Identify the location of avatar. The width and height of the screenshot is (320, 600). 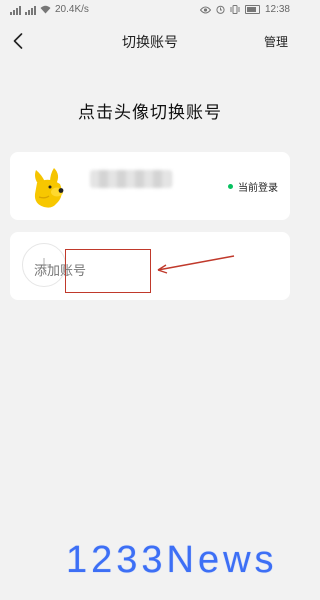
(49, 188).